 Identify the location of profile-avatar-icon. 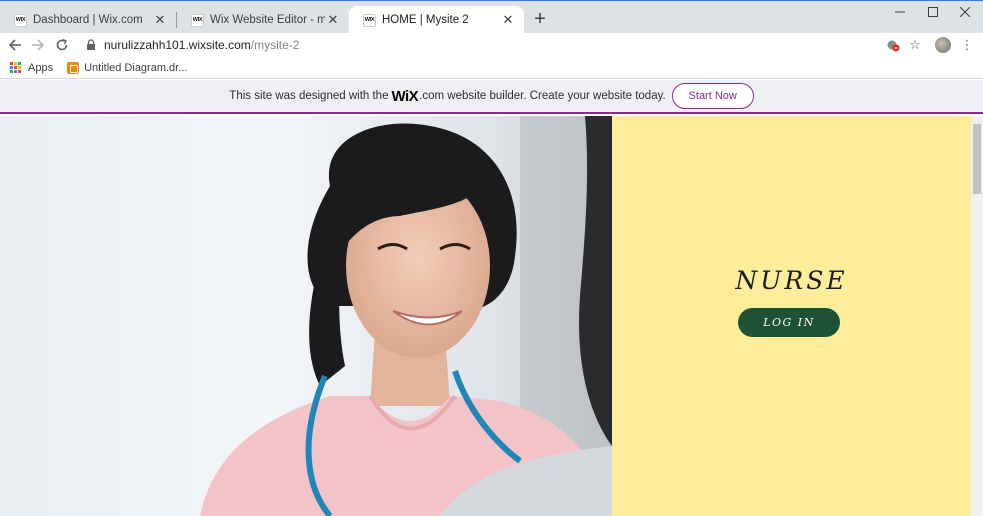
(943, 45).